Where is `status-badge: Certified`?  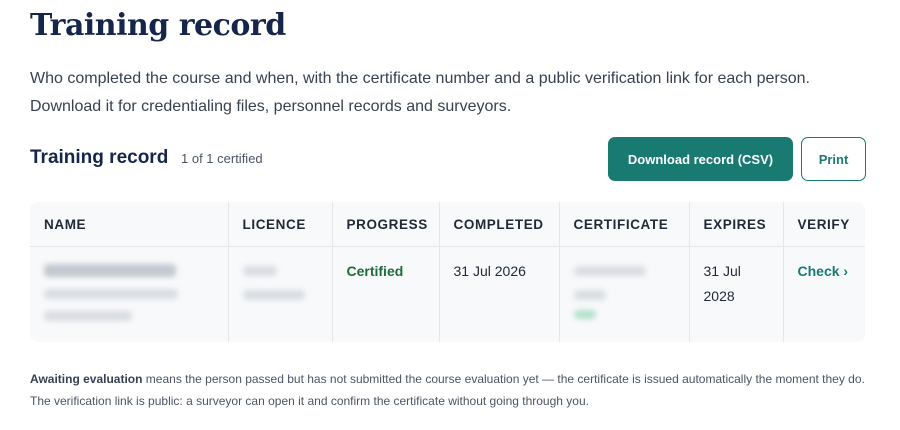 status-badge: Certified is located at coordinates (375, 271).